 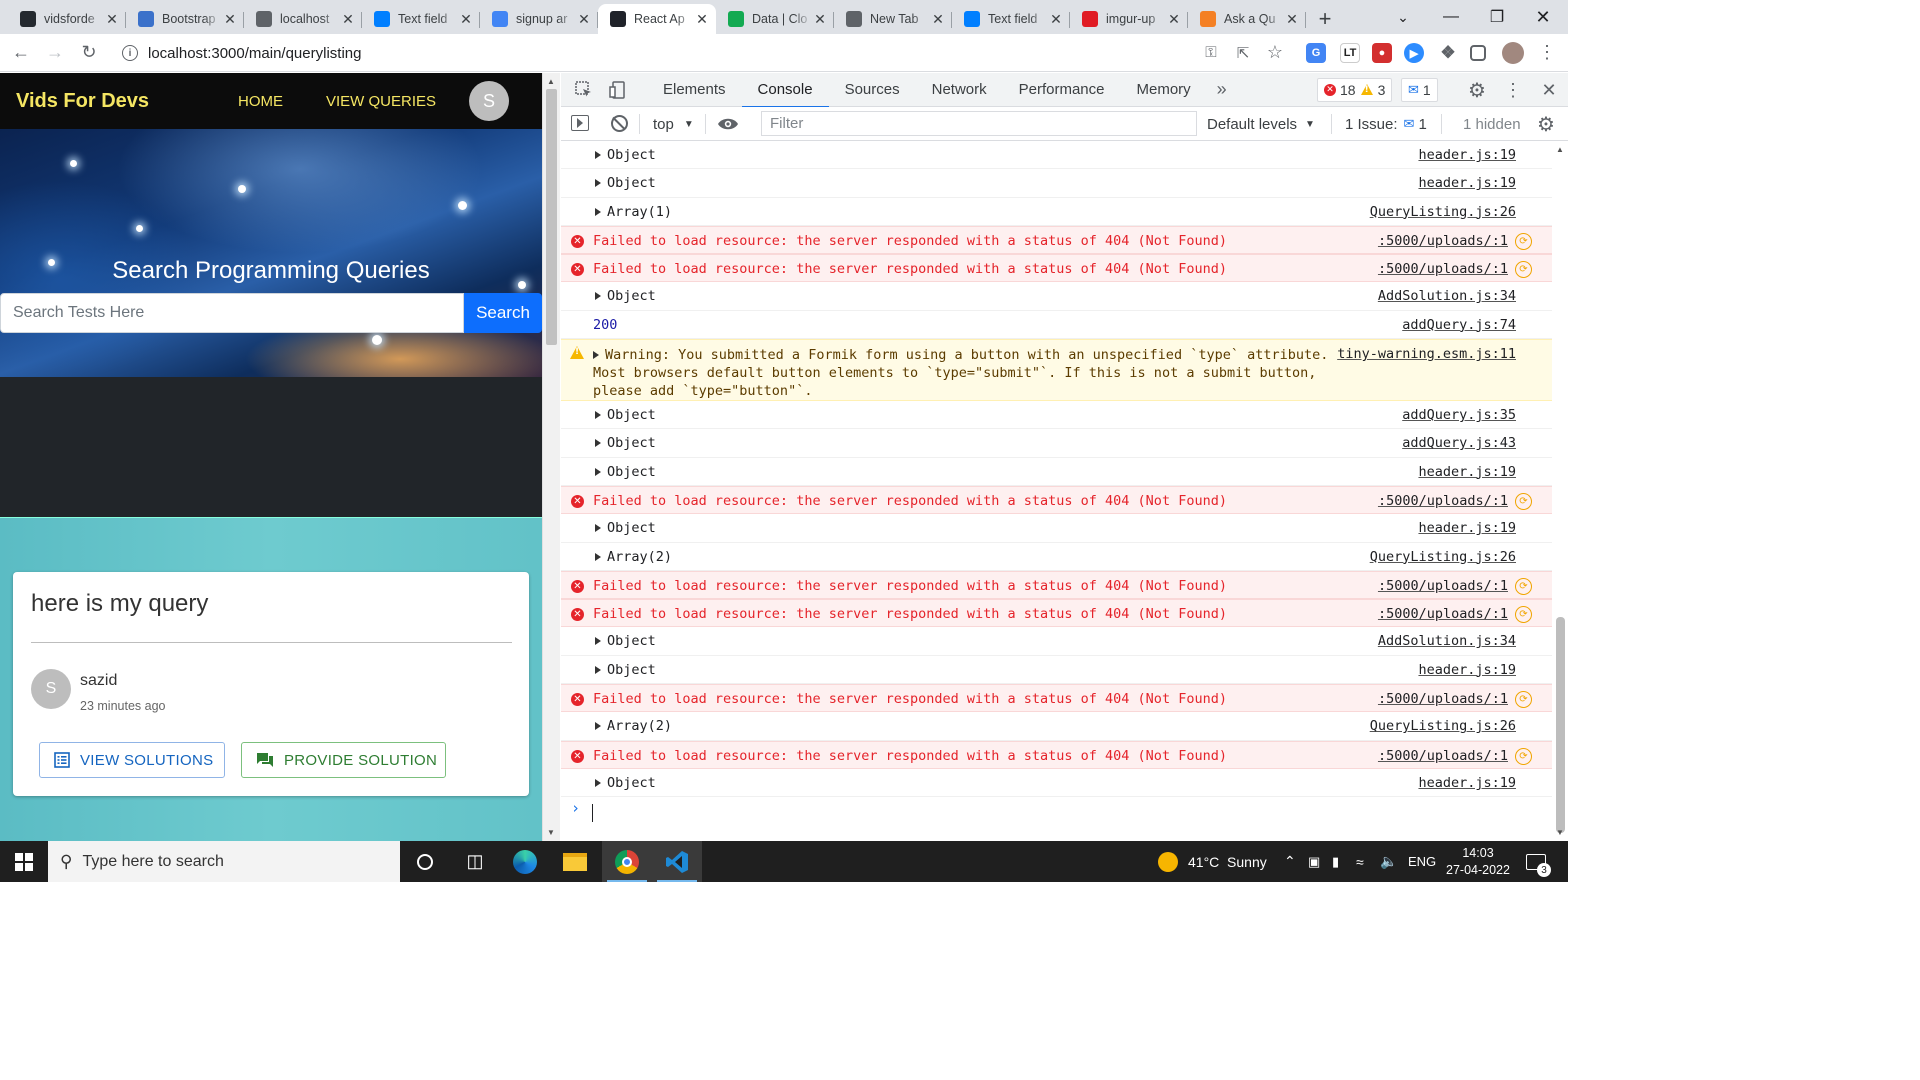 I want to click on error-warning-counter: ✕ 18 3, so click(x=1355, y=90).